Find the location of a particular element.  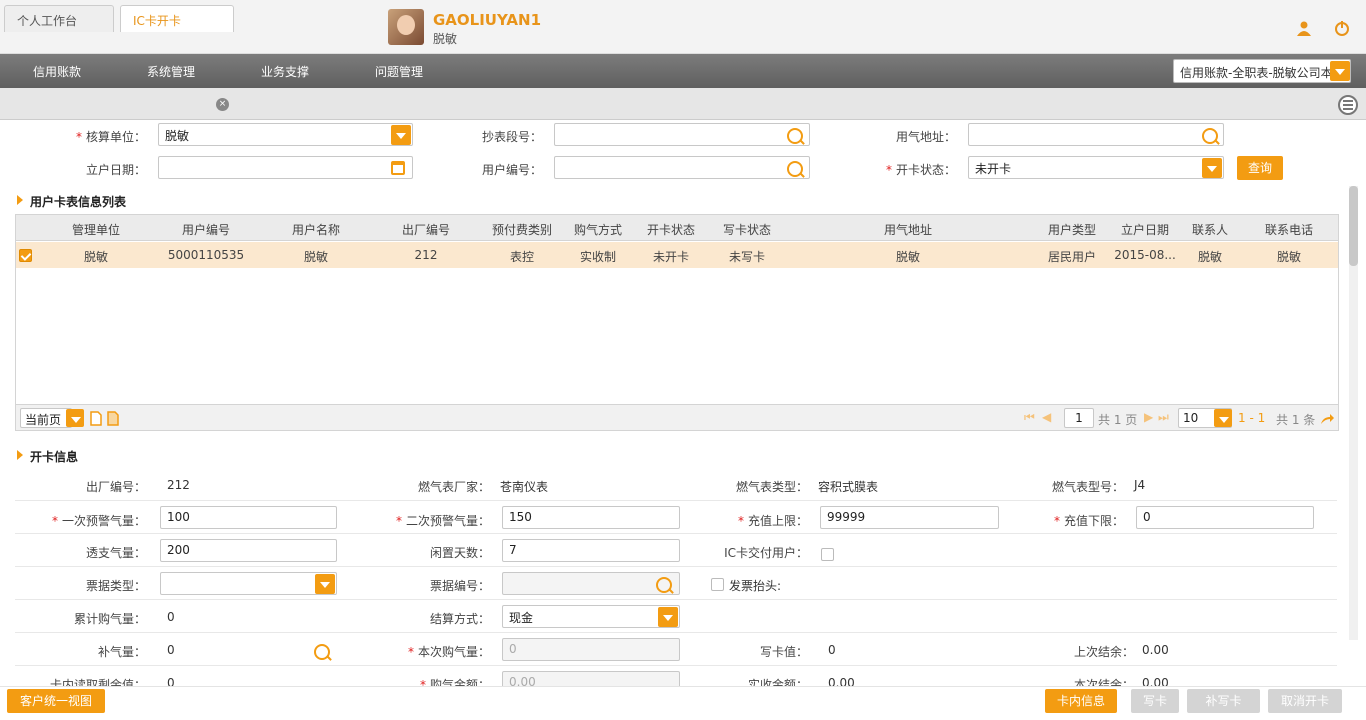

row-checkbox is located at coordinates (25, 255).